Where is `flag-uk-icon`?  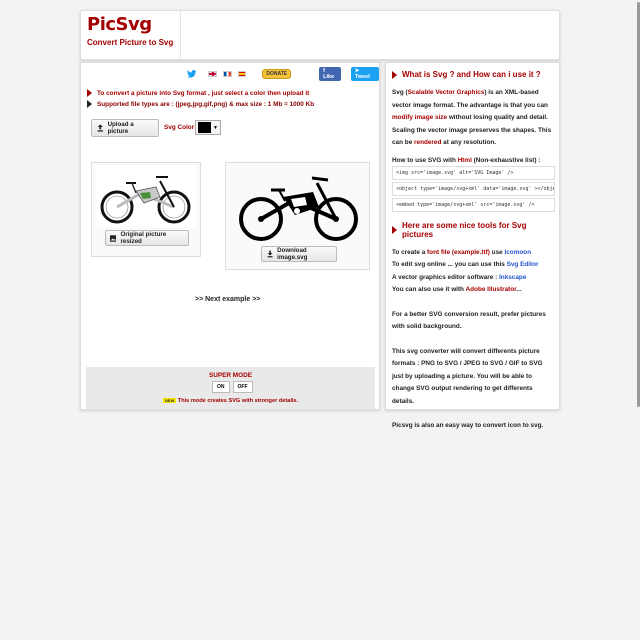 flag-uk-icon is located at coordinates (213, 74).